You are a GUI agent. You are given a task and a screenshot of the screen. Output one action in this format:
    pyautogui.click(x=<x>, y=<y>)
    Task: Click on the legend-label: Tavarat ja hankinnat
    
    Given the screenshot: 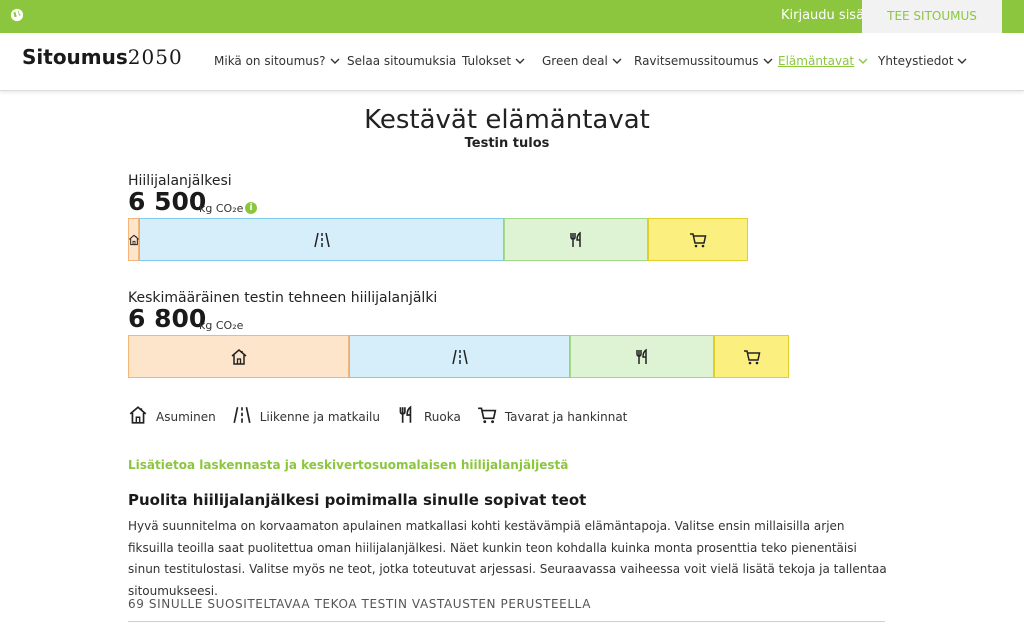 What is the action you would take?
    pyautogui.click(x=566, y=416)
    